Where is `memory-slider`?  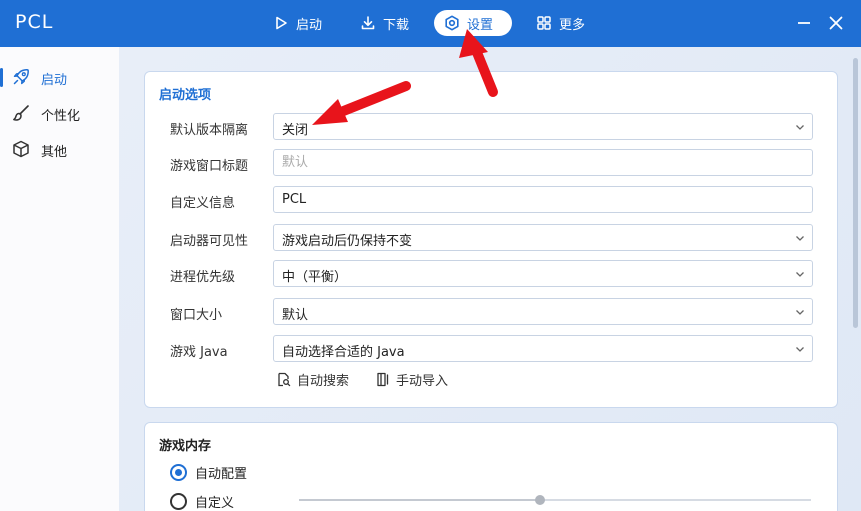 memory-slider is located at coordinates (555, 500).